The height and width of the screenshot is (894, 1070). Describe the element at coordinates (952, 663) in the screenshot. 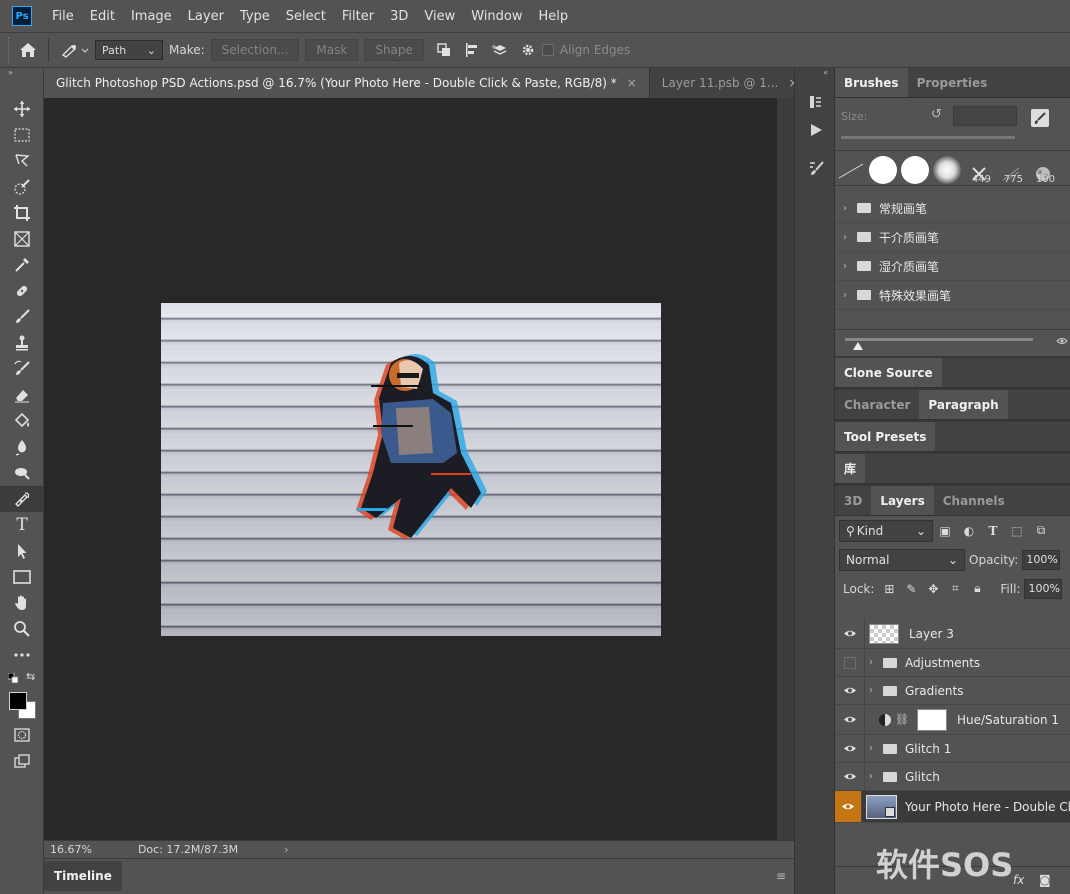

I see `layer-row-adjustments: › Adjustments` at that location.